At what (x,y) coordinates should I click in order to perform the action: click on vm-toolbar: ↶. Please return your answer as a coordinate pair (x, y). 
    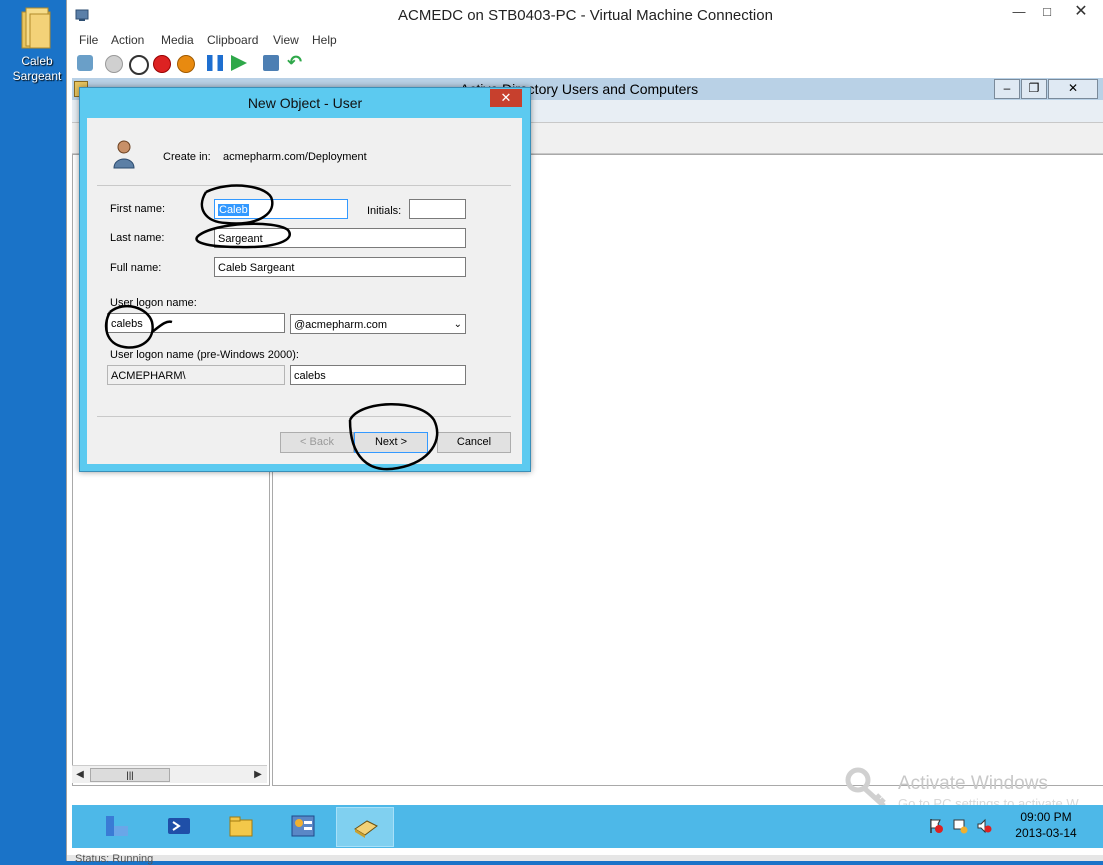
    Looking at the image, I should click on (585, 64).